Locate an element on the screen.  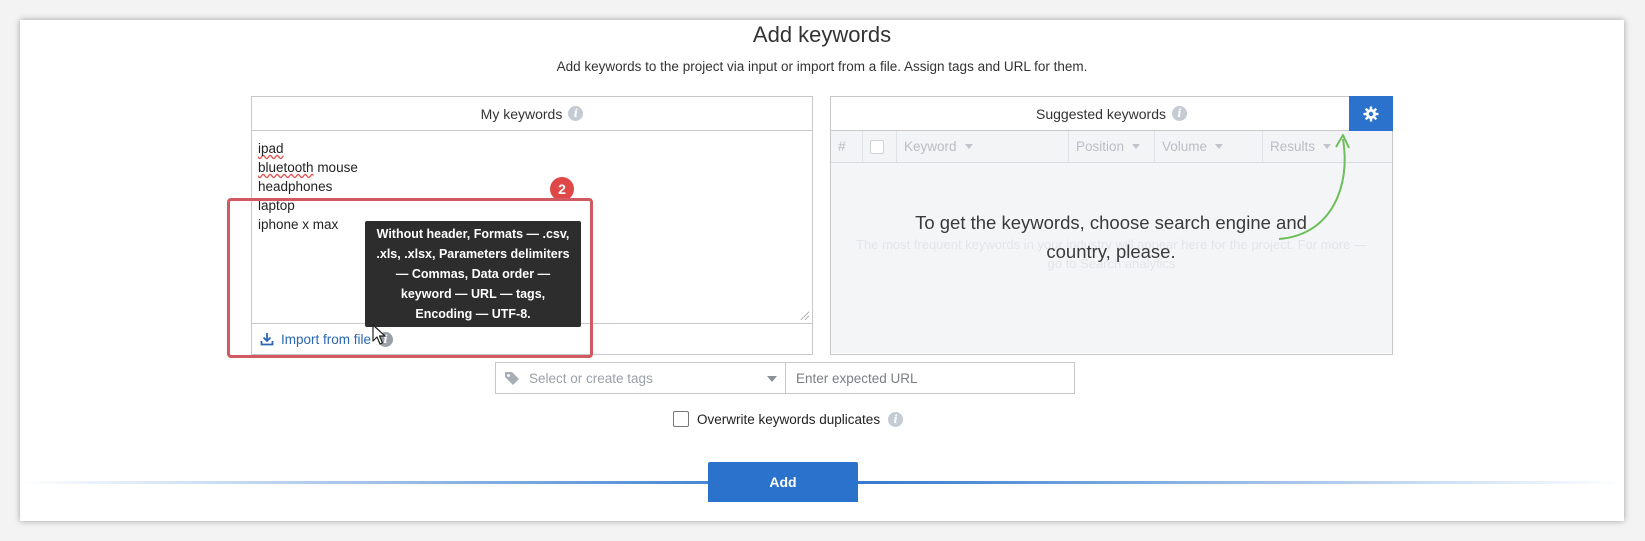
chevron-down-icon is located at coordinates (772, 379).